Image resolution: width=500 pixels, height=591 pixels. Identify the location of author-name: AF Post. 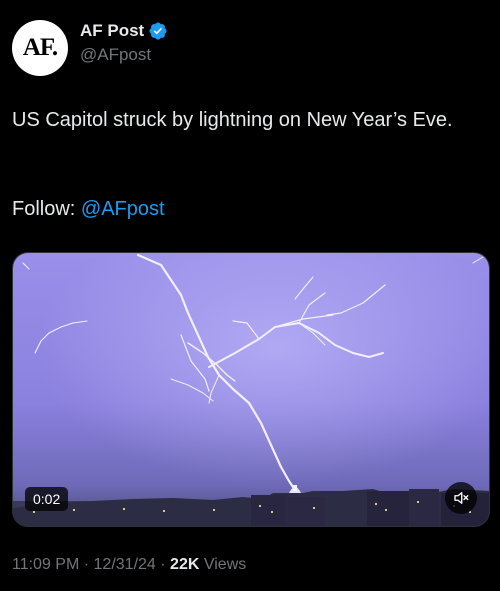
(112, 31).